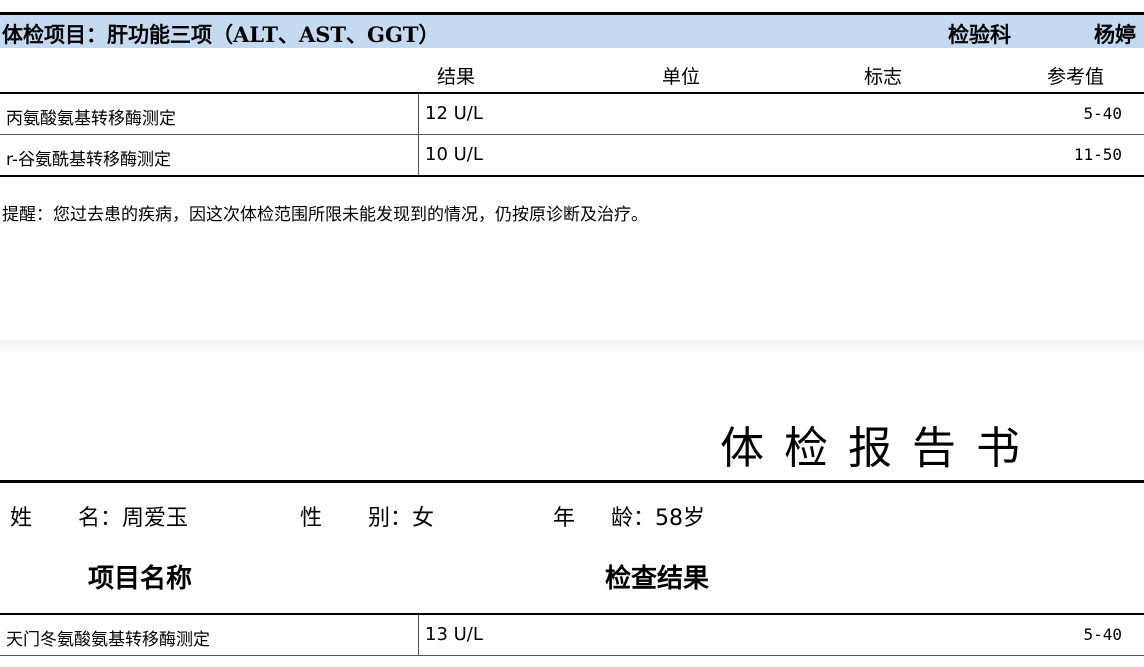  Describe the element at coordinates (572, 30) in the screenshot. I see `exam-item-header: 体检项目：肝功能三项（ALT、AST、GGT） 检验科 杨婷` at that location.